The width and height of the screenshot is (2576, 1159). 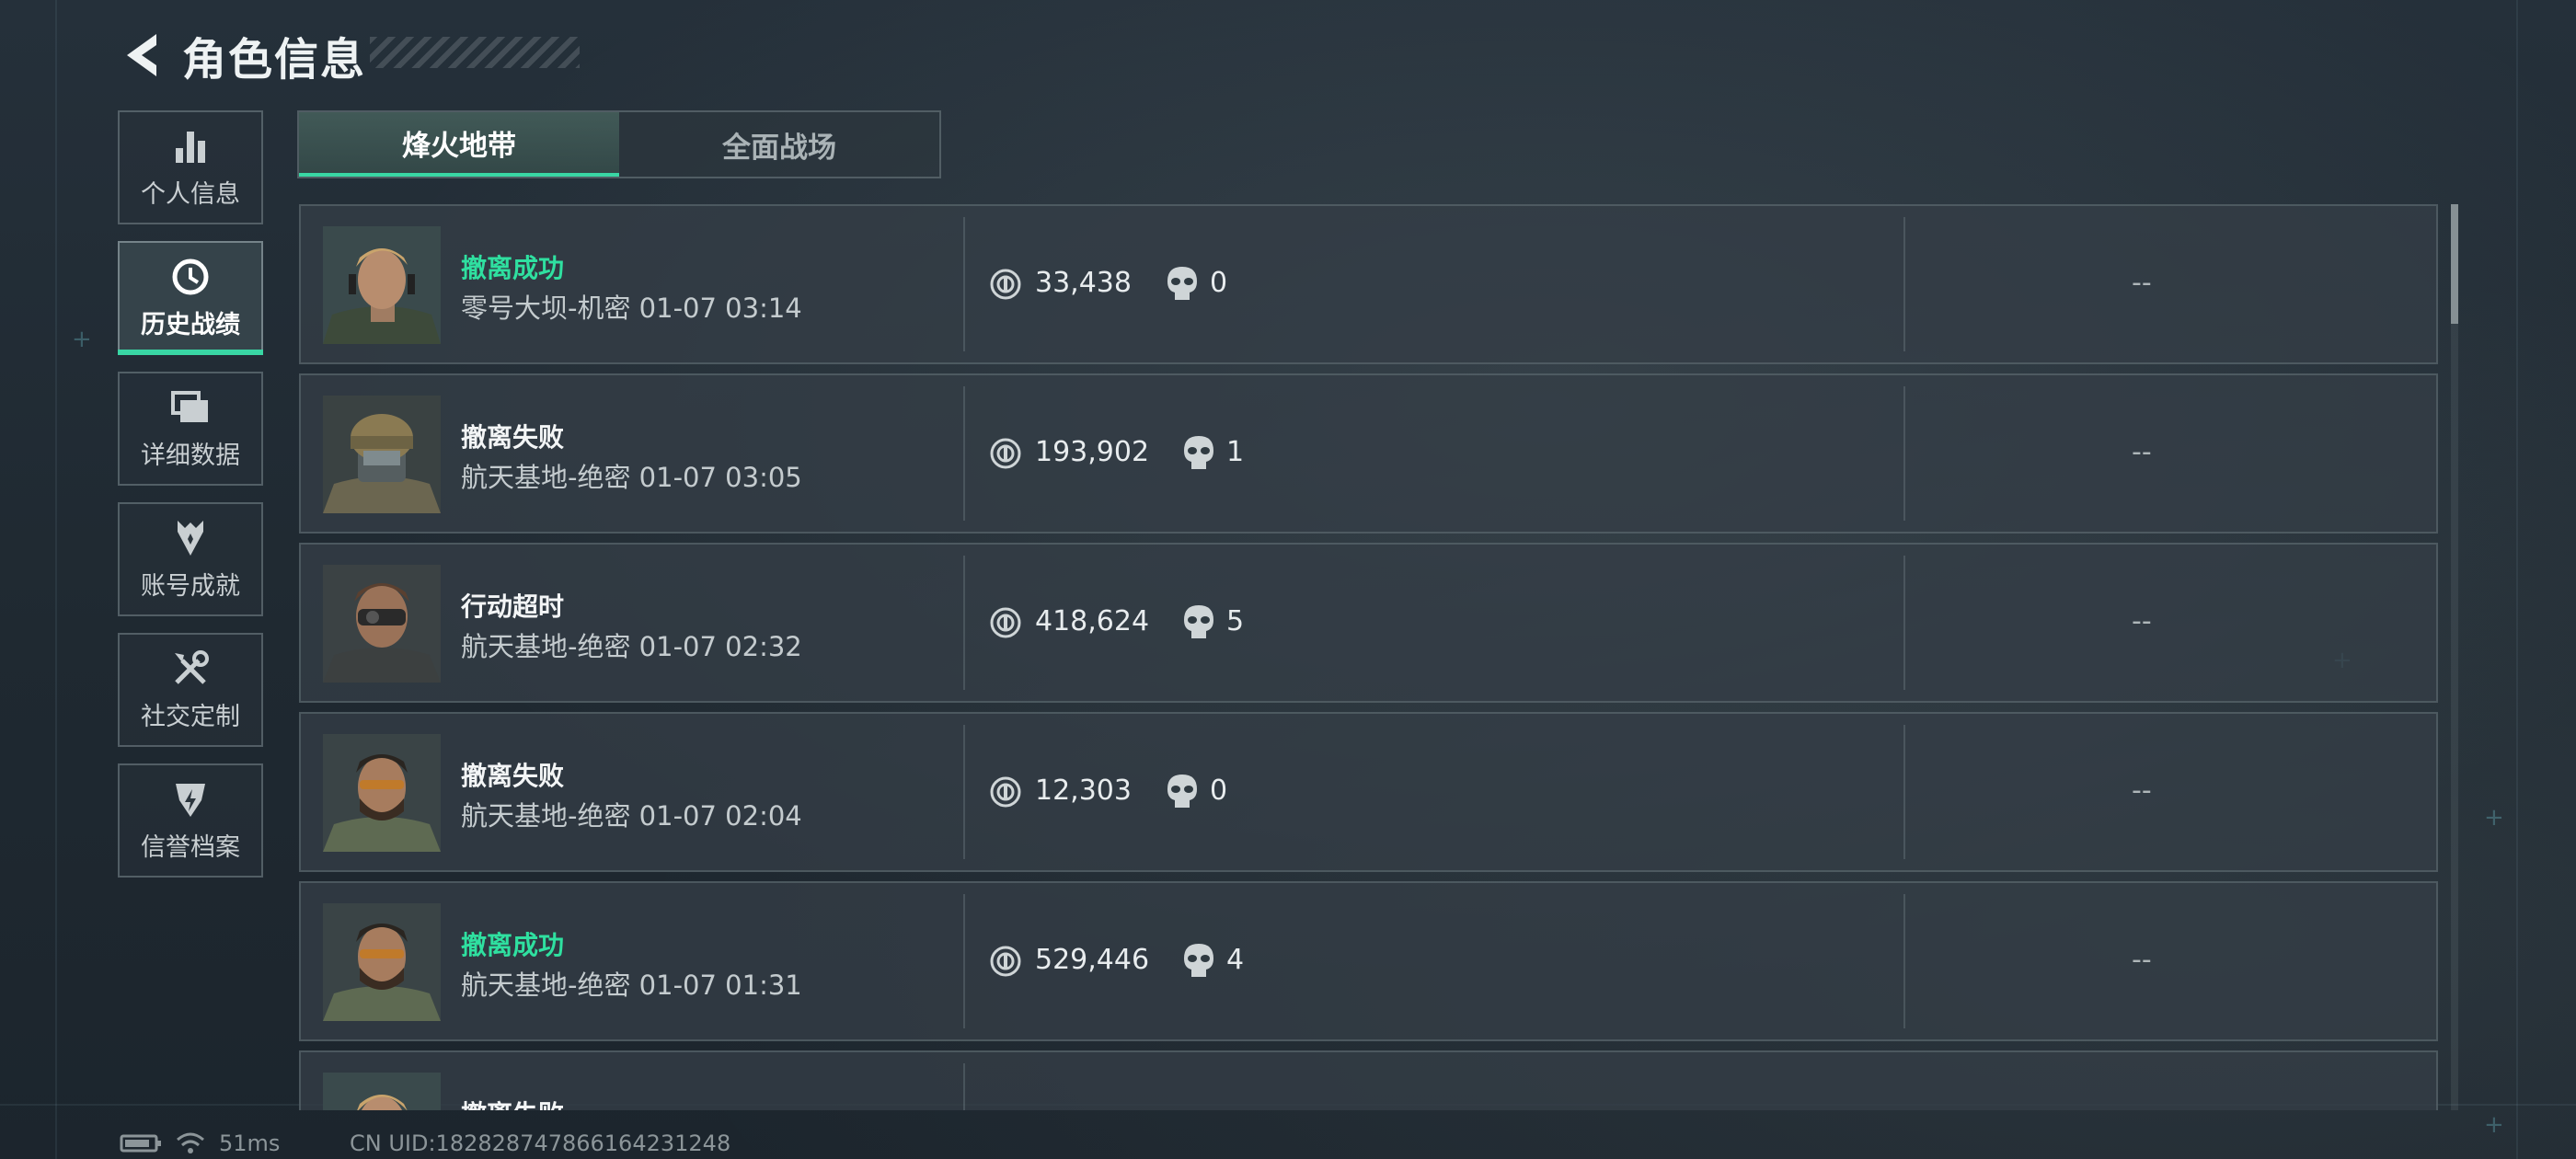 I want to click on sidebar-item-credit: 信誉档案, so click(x=190, y=820).